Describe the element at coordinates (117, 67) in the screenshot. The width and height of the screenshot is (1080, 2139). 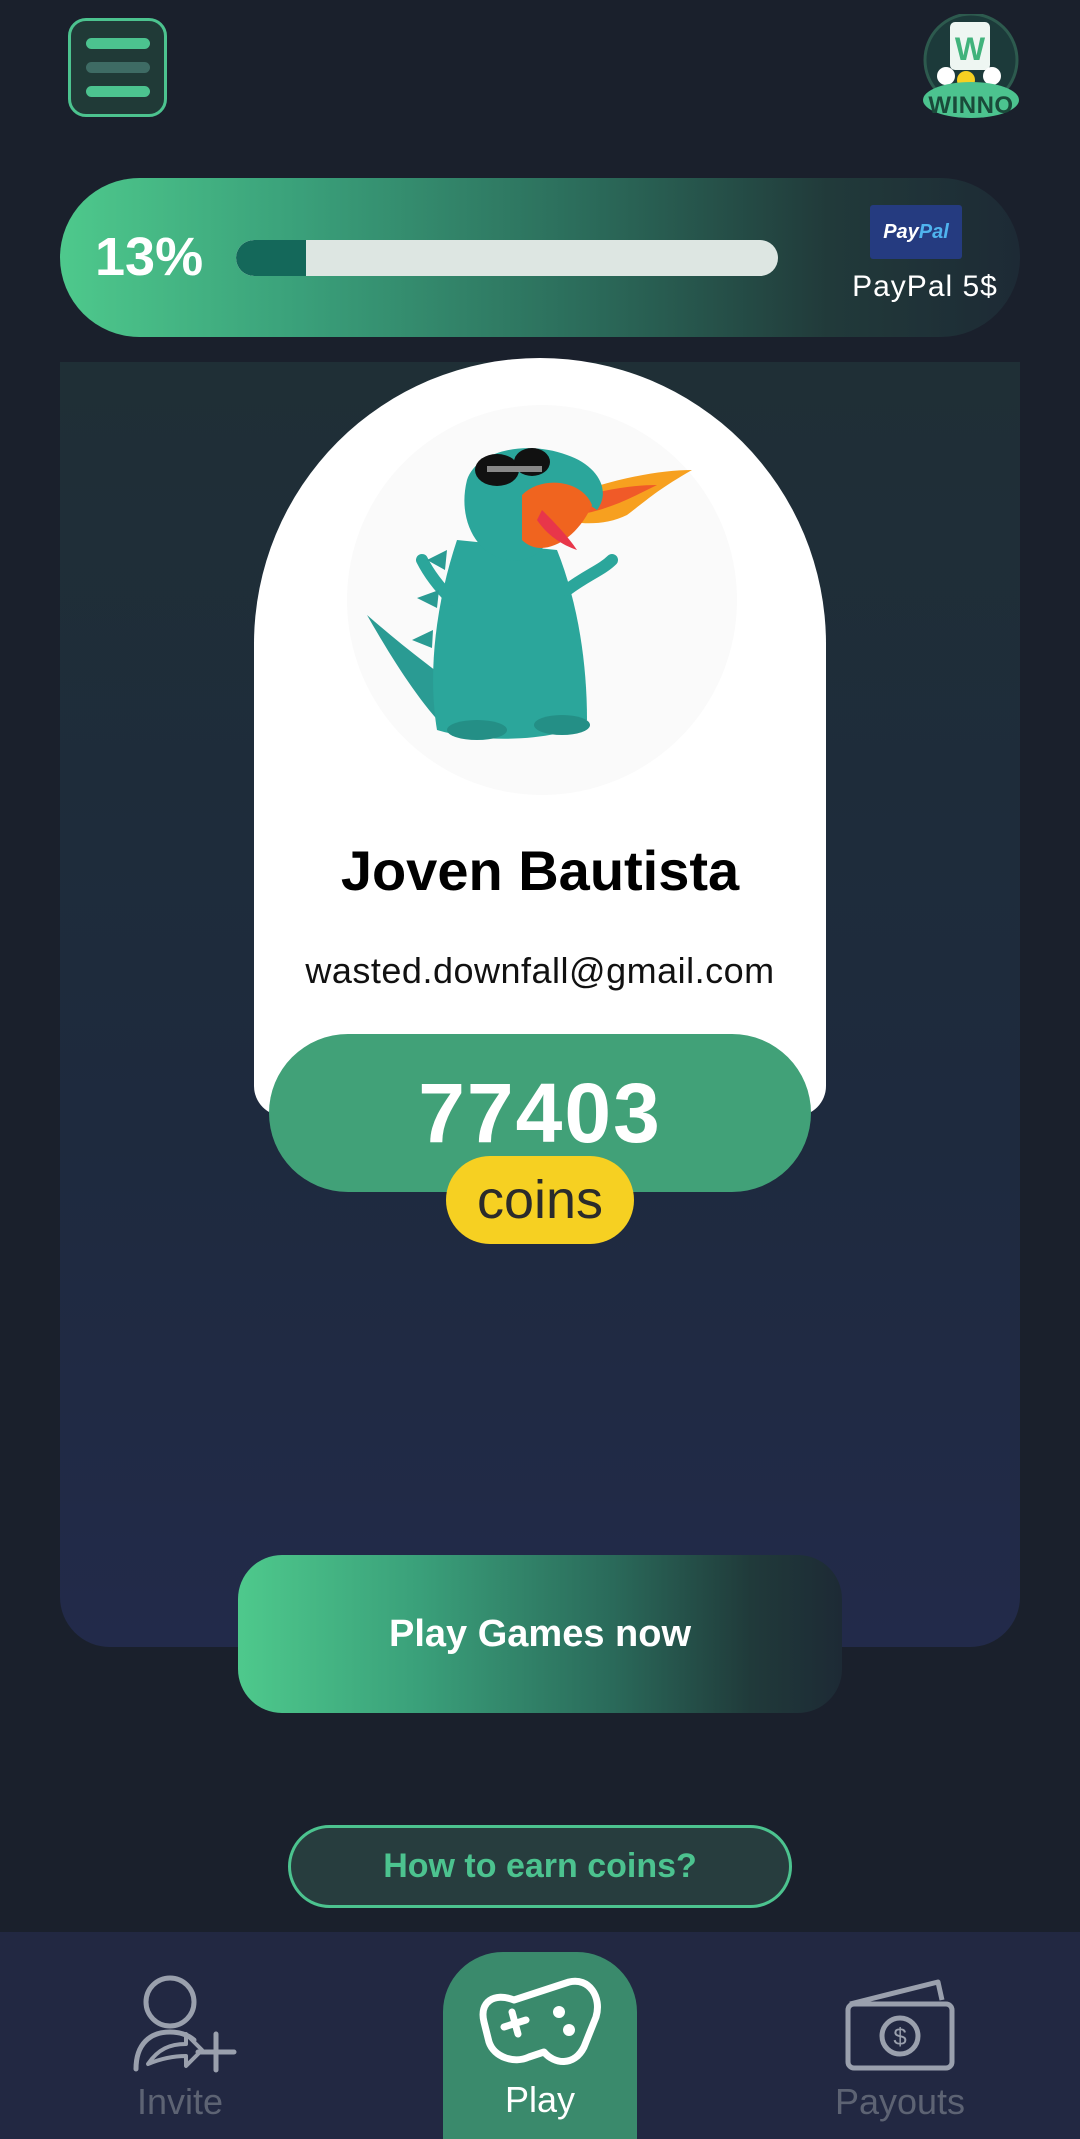
I see `hamburger-menu-icon` at that location.